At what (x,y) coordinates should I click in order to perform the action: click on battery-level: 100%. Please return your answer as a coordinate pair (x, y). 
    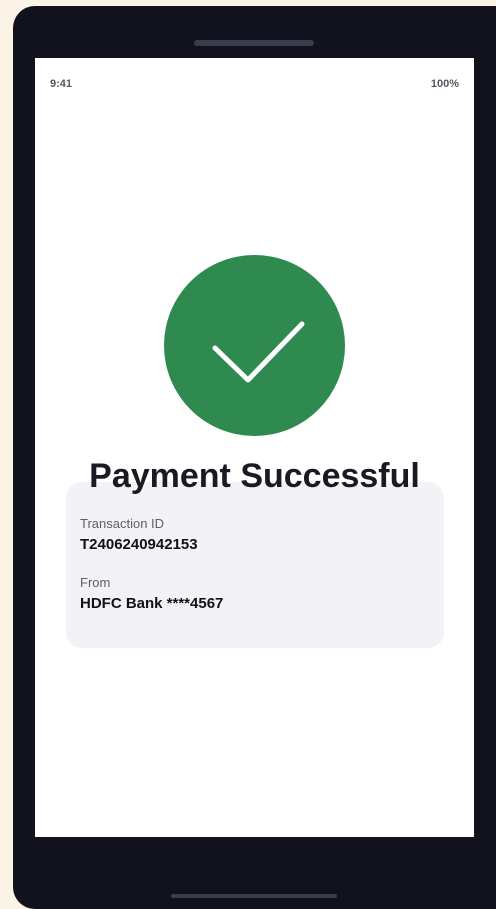
    Looking at the image, I should click on (444, 84).